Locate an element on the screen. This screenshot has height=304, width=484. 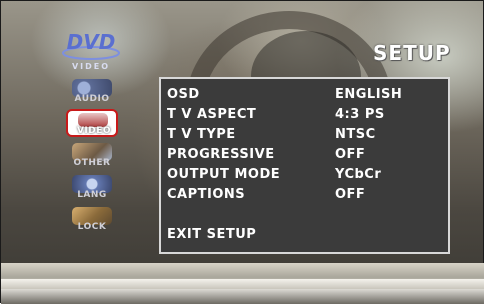
menu-item-tv-aspect: T V ASPECT 4:3 PS is located at coordinates (307, 117).